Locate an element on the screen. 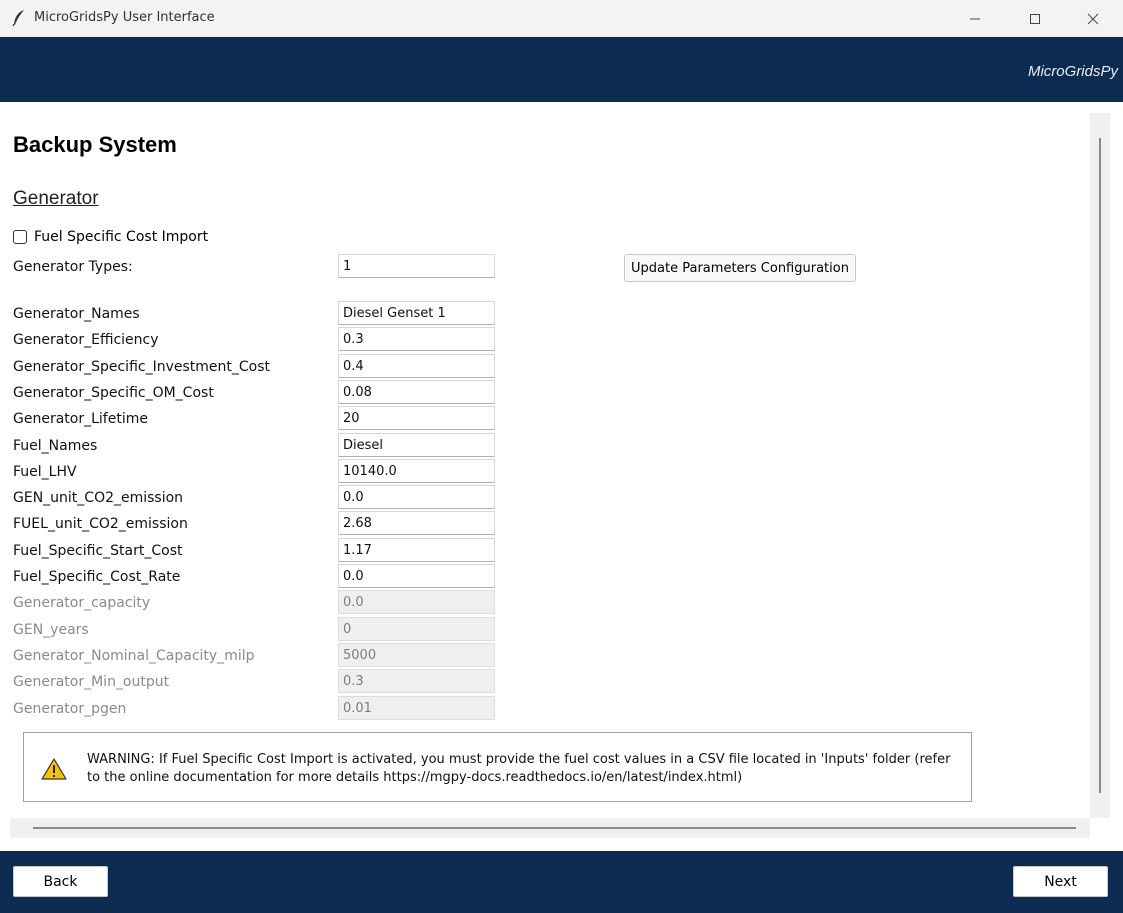  param-input: Diesel Genset 1 is located at coordinates (416, 313).